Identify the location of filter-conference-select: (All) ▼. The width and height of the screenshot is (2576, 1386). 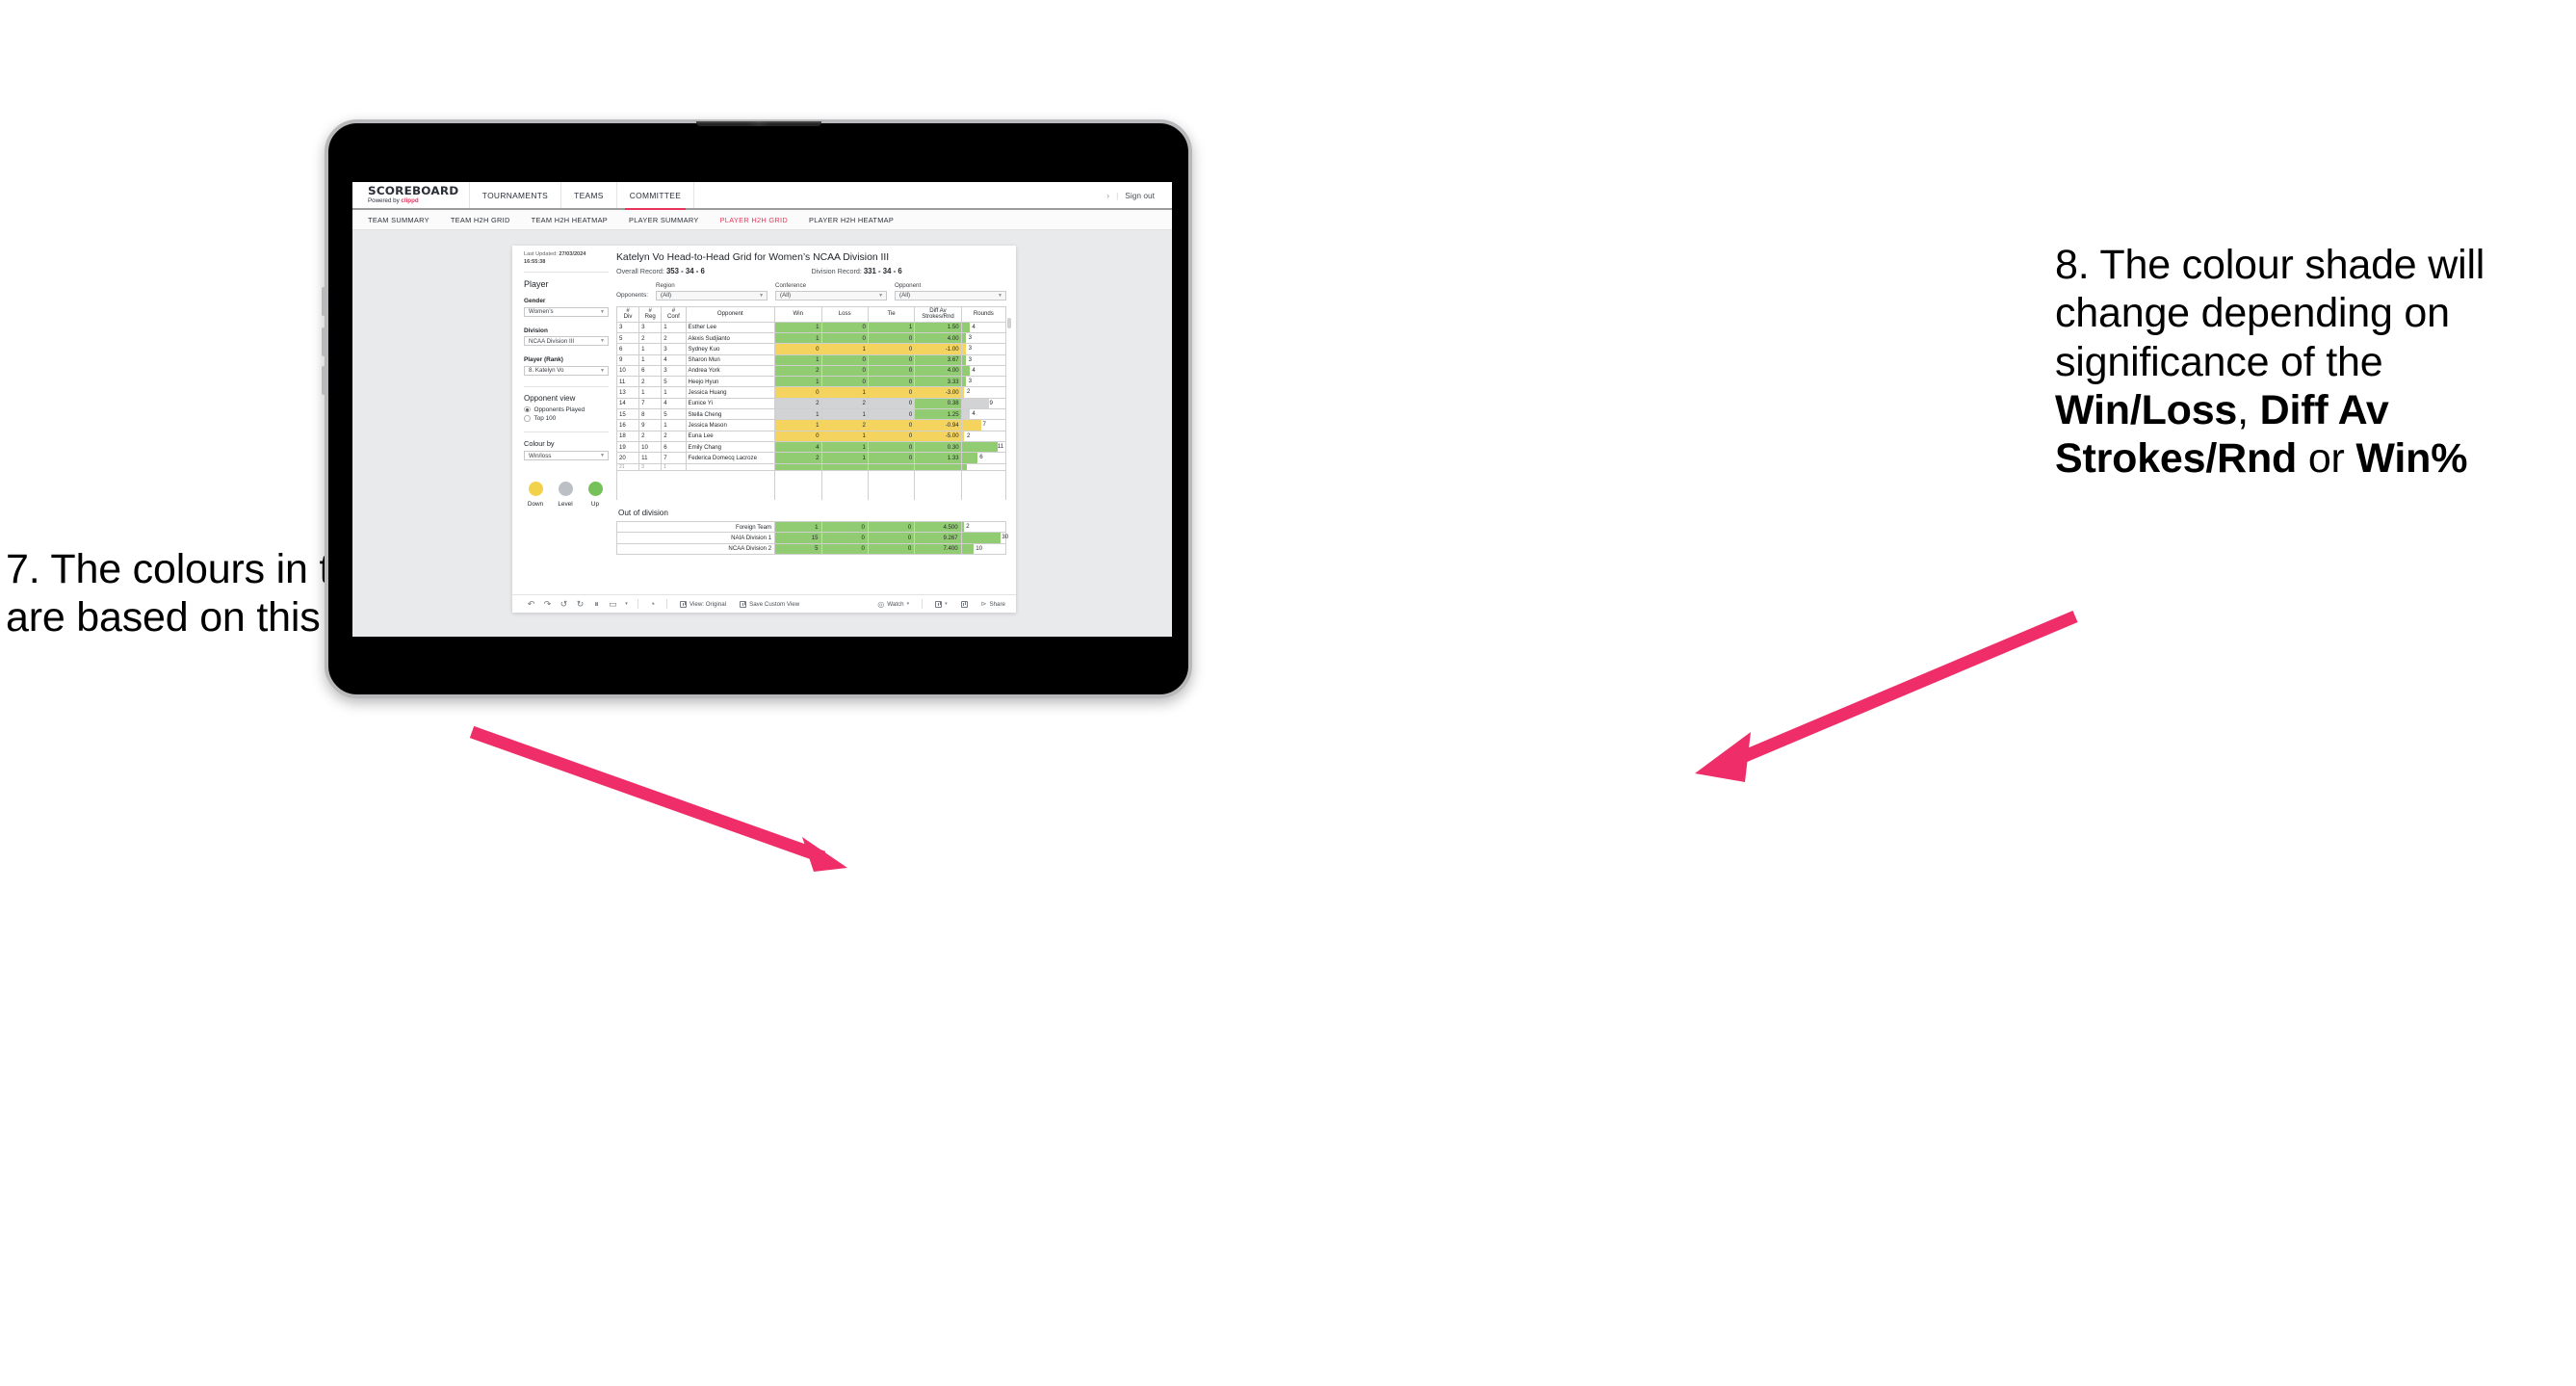
(831, 296).